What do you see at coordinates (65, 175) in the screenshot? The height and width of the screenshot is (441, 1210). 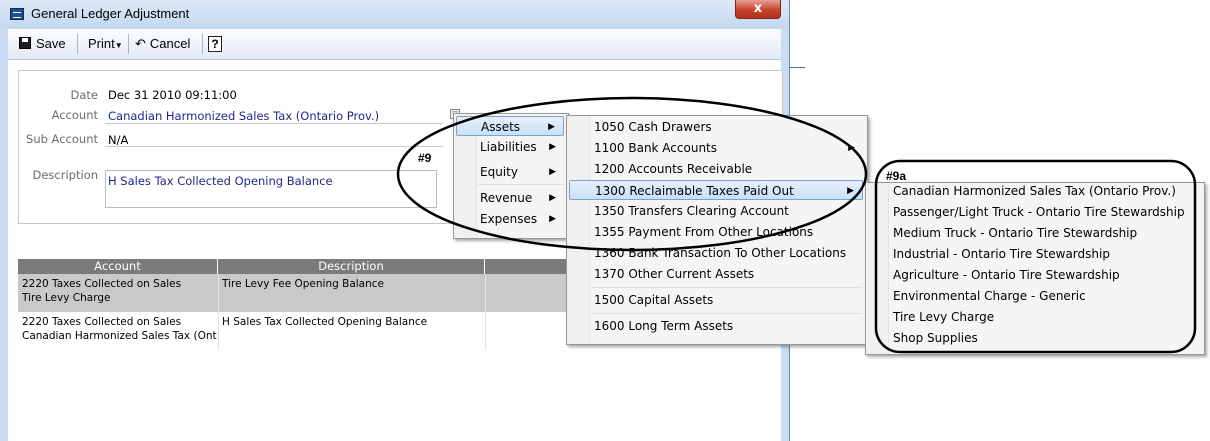 I see `description-label: Description` at bounding box center [65, 175].